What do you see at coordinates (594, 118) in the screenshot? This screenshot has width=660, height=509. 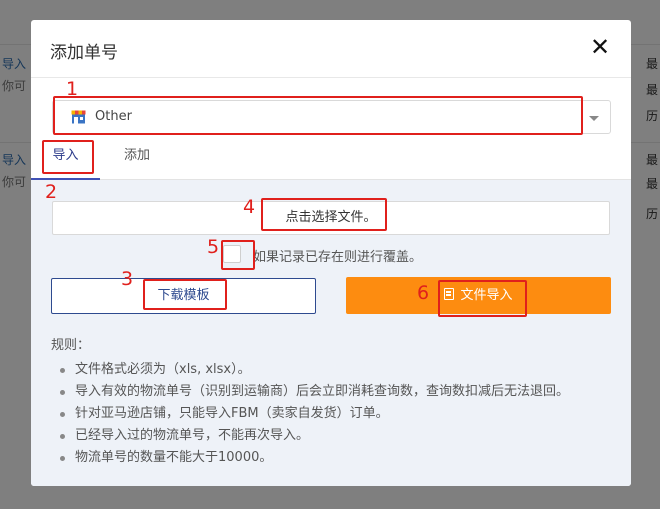 I see `chevron-down-icon` at bounding box center [594, 118].